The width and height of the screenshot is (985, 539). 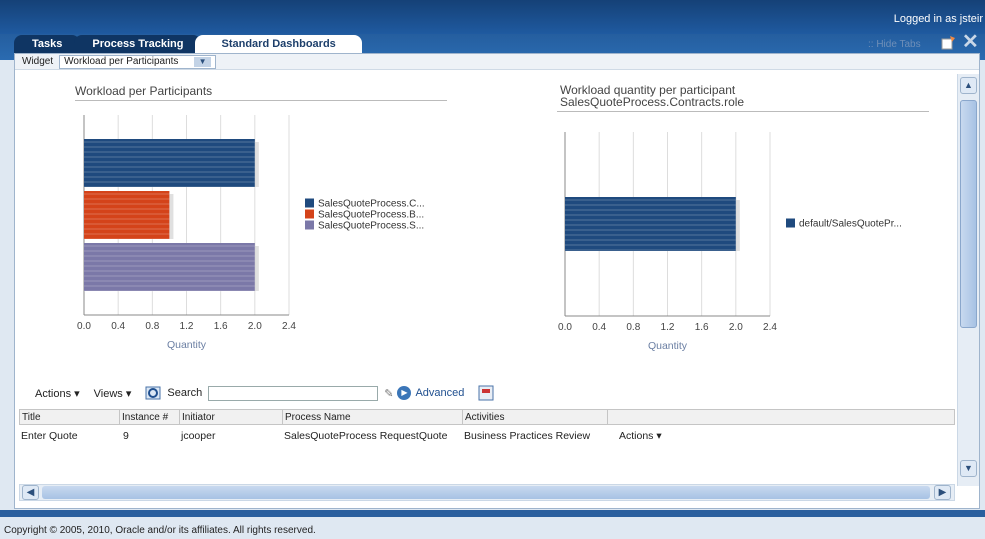 What do you see at coordinates (404, 393) in the screenshot?
I see `go-icon: ▶` at bounding box center [404, 393].